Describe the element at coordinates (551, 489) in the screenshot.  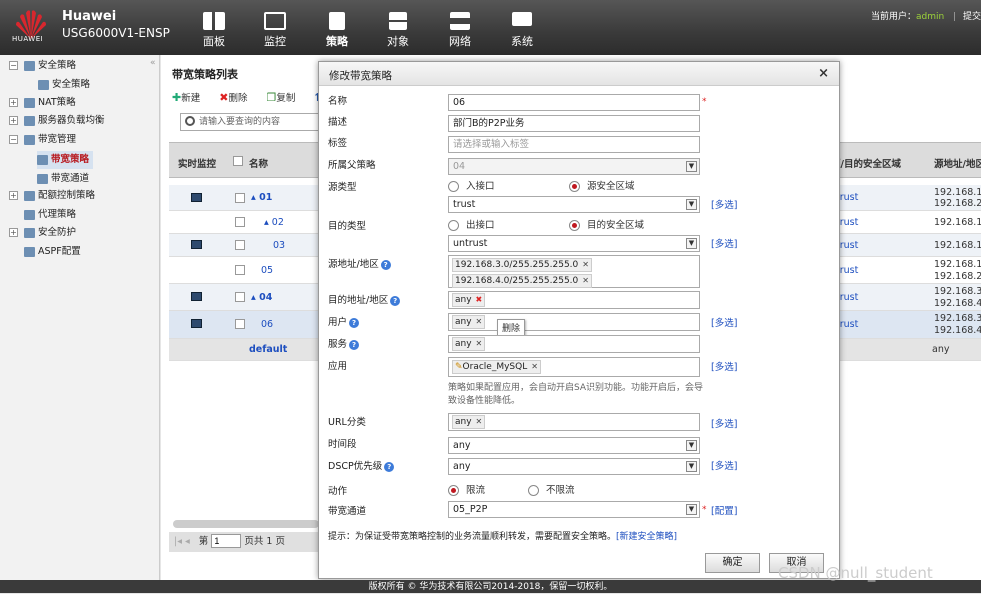
I see `action-nolimit-radio: 不限流` at that location.